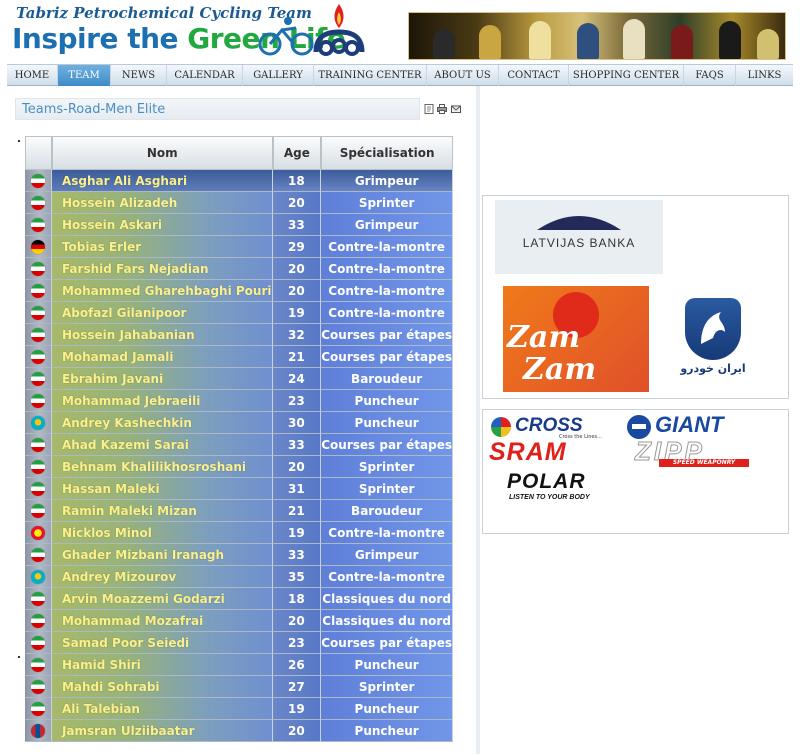  I want to click on rider-name: Andrey Kashechkin, so click(162, 423).